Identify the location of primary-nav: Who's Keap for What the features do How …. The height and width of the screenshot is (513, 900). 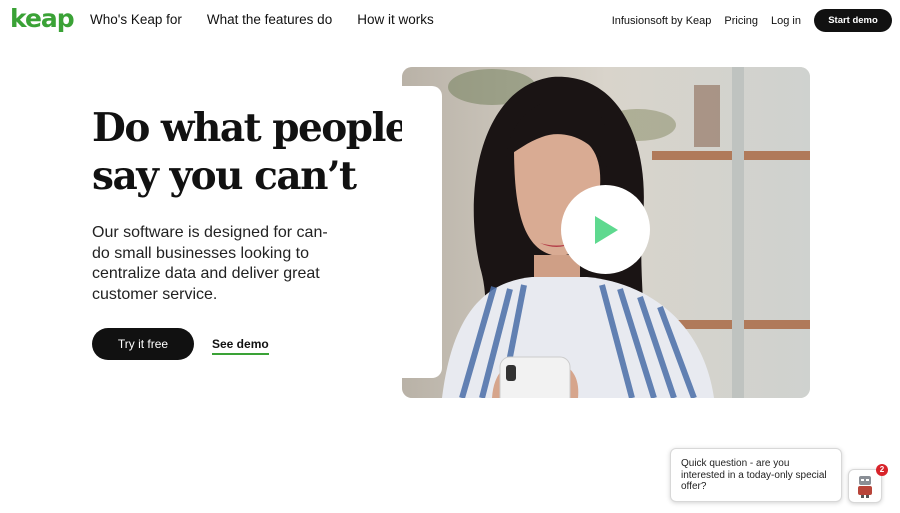
(262, 19).